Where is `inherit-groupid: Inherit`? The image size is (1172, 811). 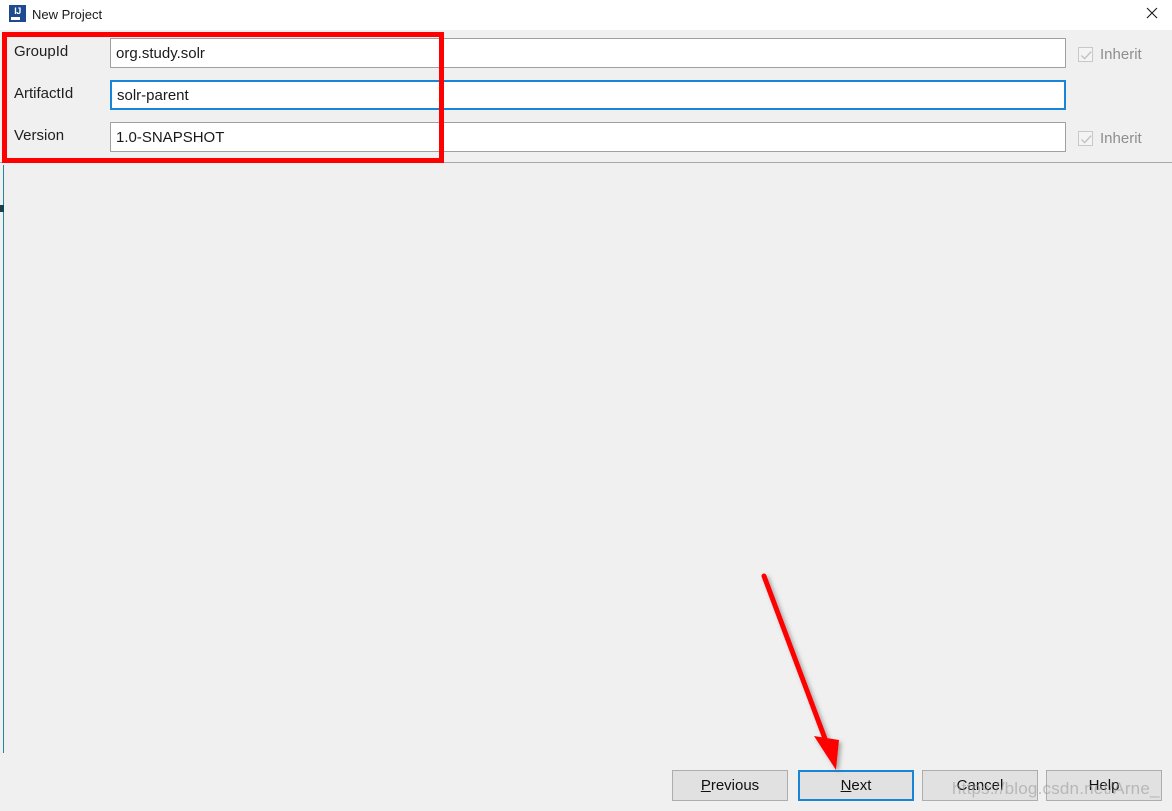
inherit-groupid: Inherit is located at coordinates (1110, 54).